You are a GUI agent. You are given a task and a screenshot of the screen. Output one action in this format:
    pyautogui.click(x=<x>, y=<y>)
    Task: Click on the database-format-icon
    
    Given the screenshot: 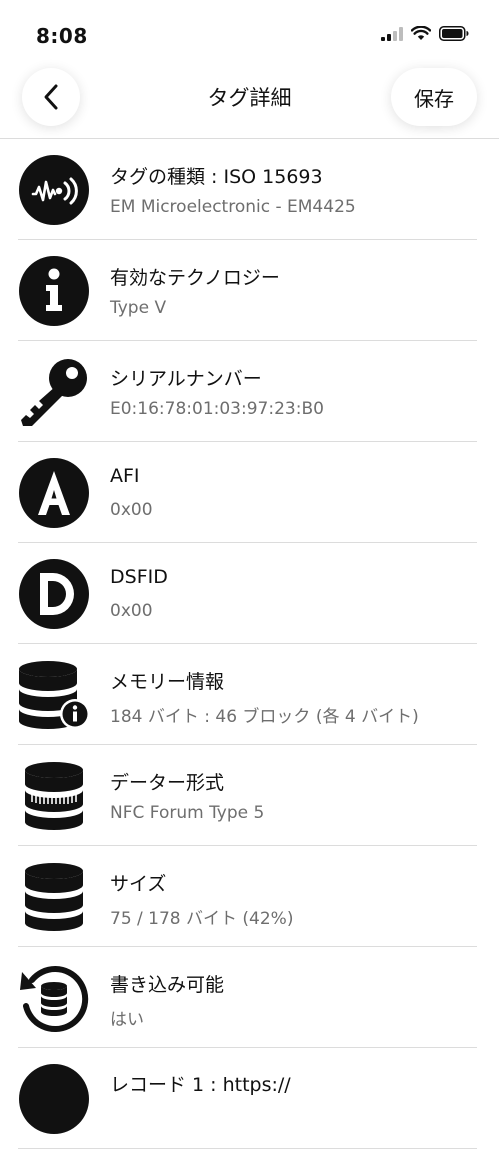 What is the action you would take?
    pyautogui.click(x=54, y=796)
    